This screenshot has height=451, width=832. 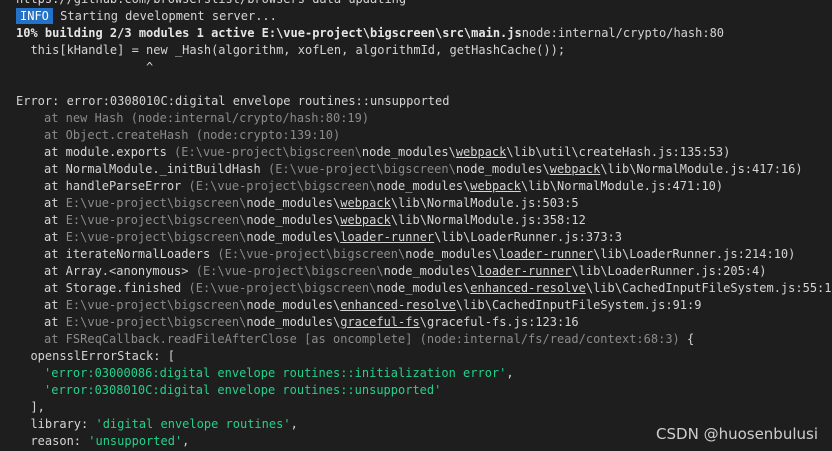 What do you see at coordinates (85, 67) in the screenshot?
I see `caret-line: ^` at bounding box center [85, 67].